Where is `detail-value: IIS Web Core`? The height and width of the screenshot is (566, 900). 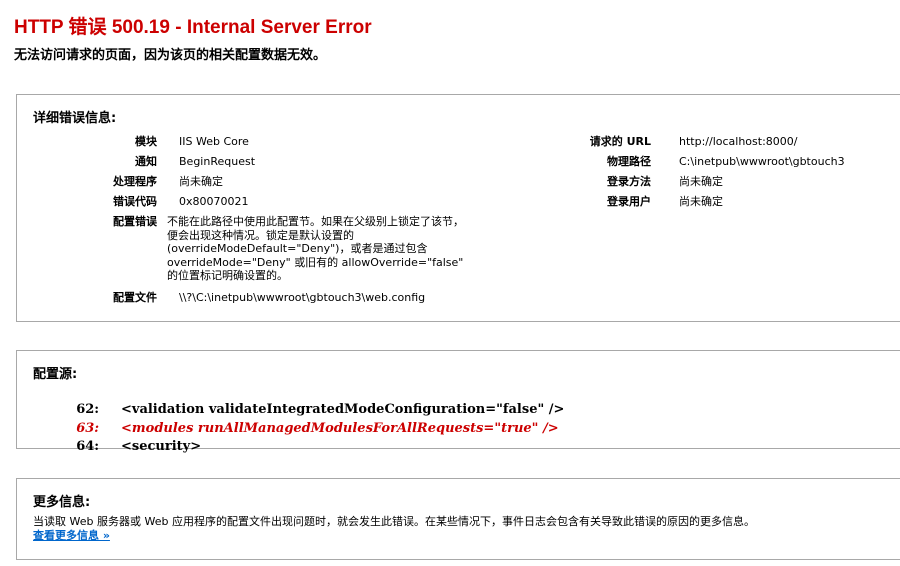 detail-value: IIS Web Core is located at coordinates (214, 141).